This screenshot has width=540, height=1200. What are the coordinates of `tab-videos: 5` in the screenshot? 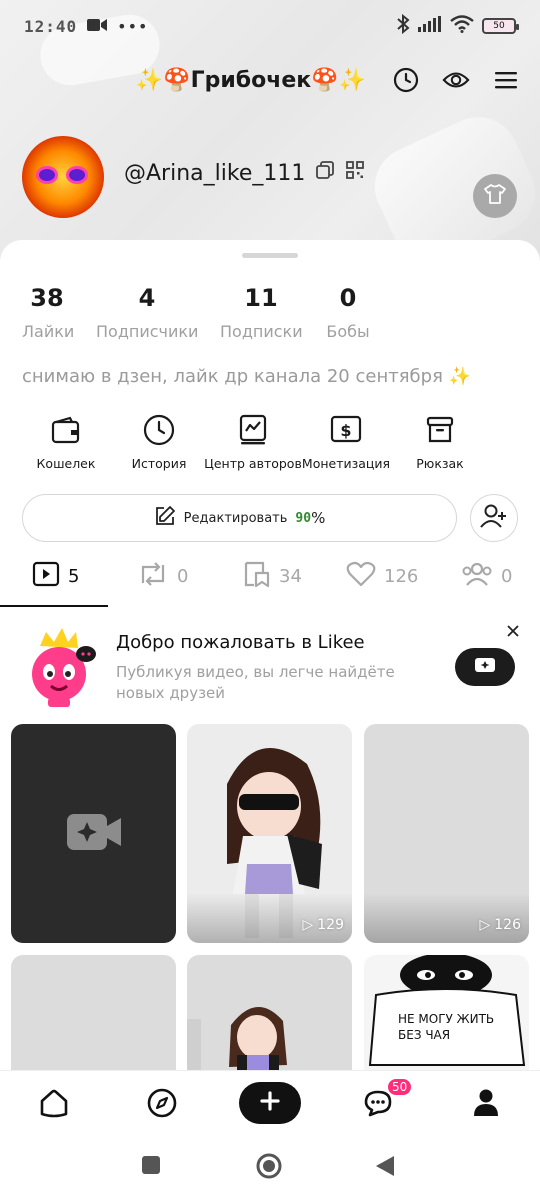 It's located at (55, 576).